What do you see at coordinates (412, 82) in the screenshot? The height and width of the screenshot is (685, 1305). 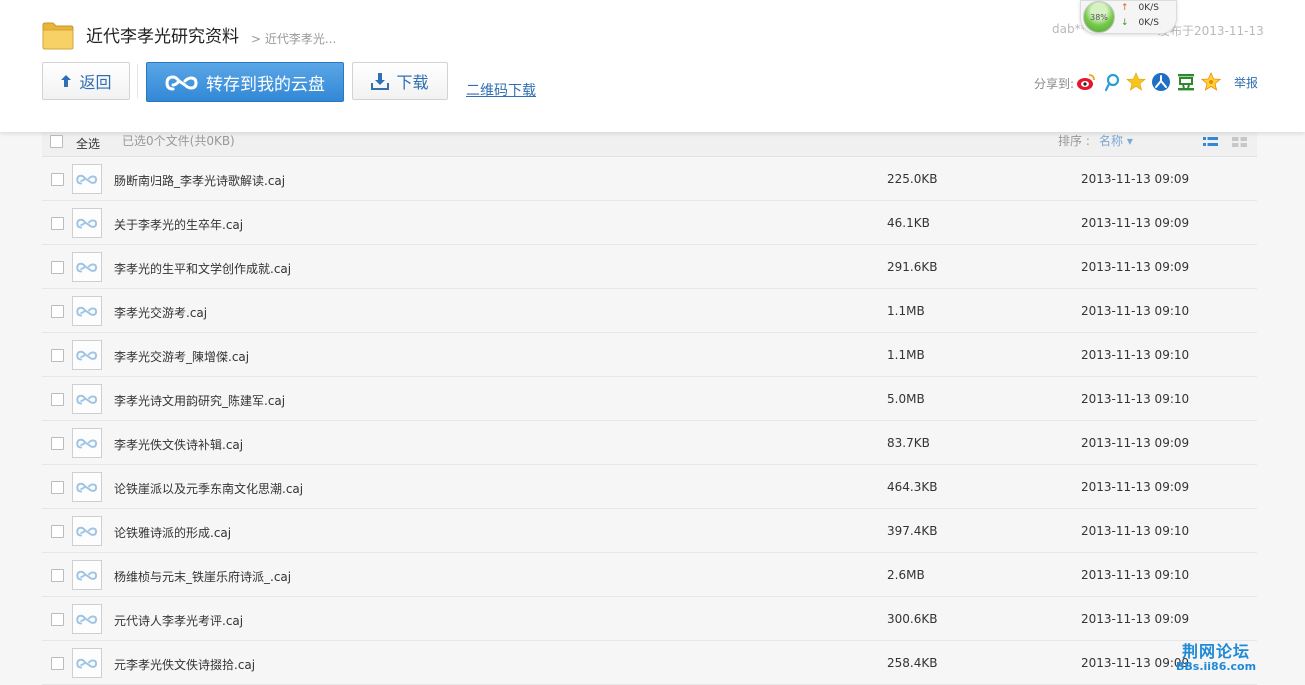 I see `download-button-label: 下载` at bounding box center [412, 82].